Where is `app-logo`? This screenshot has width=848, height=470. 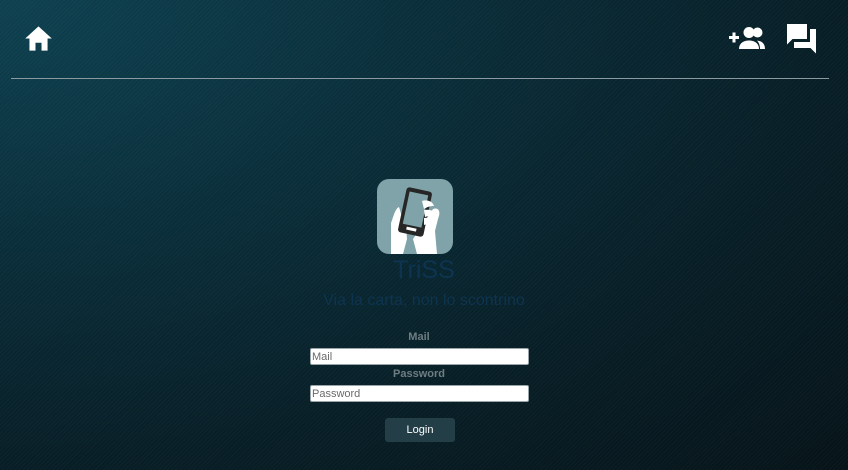 app-logo is located at coordinates (415, 216).